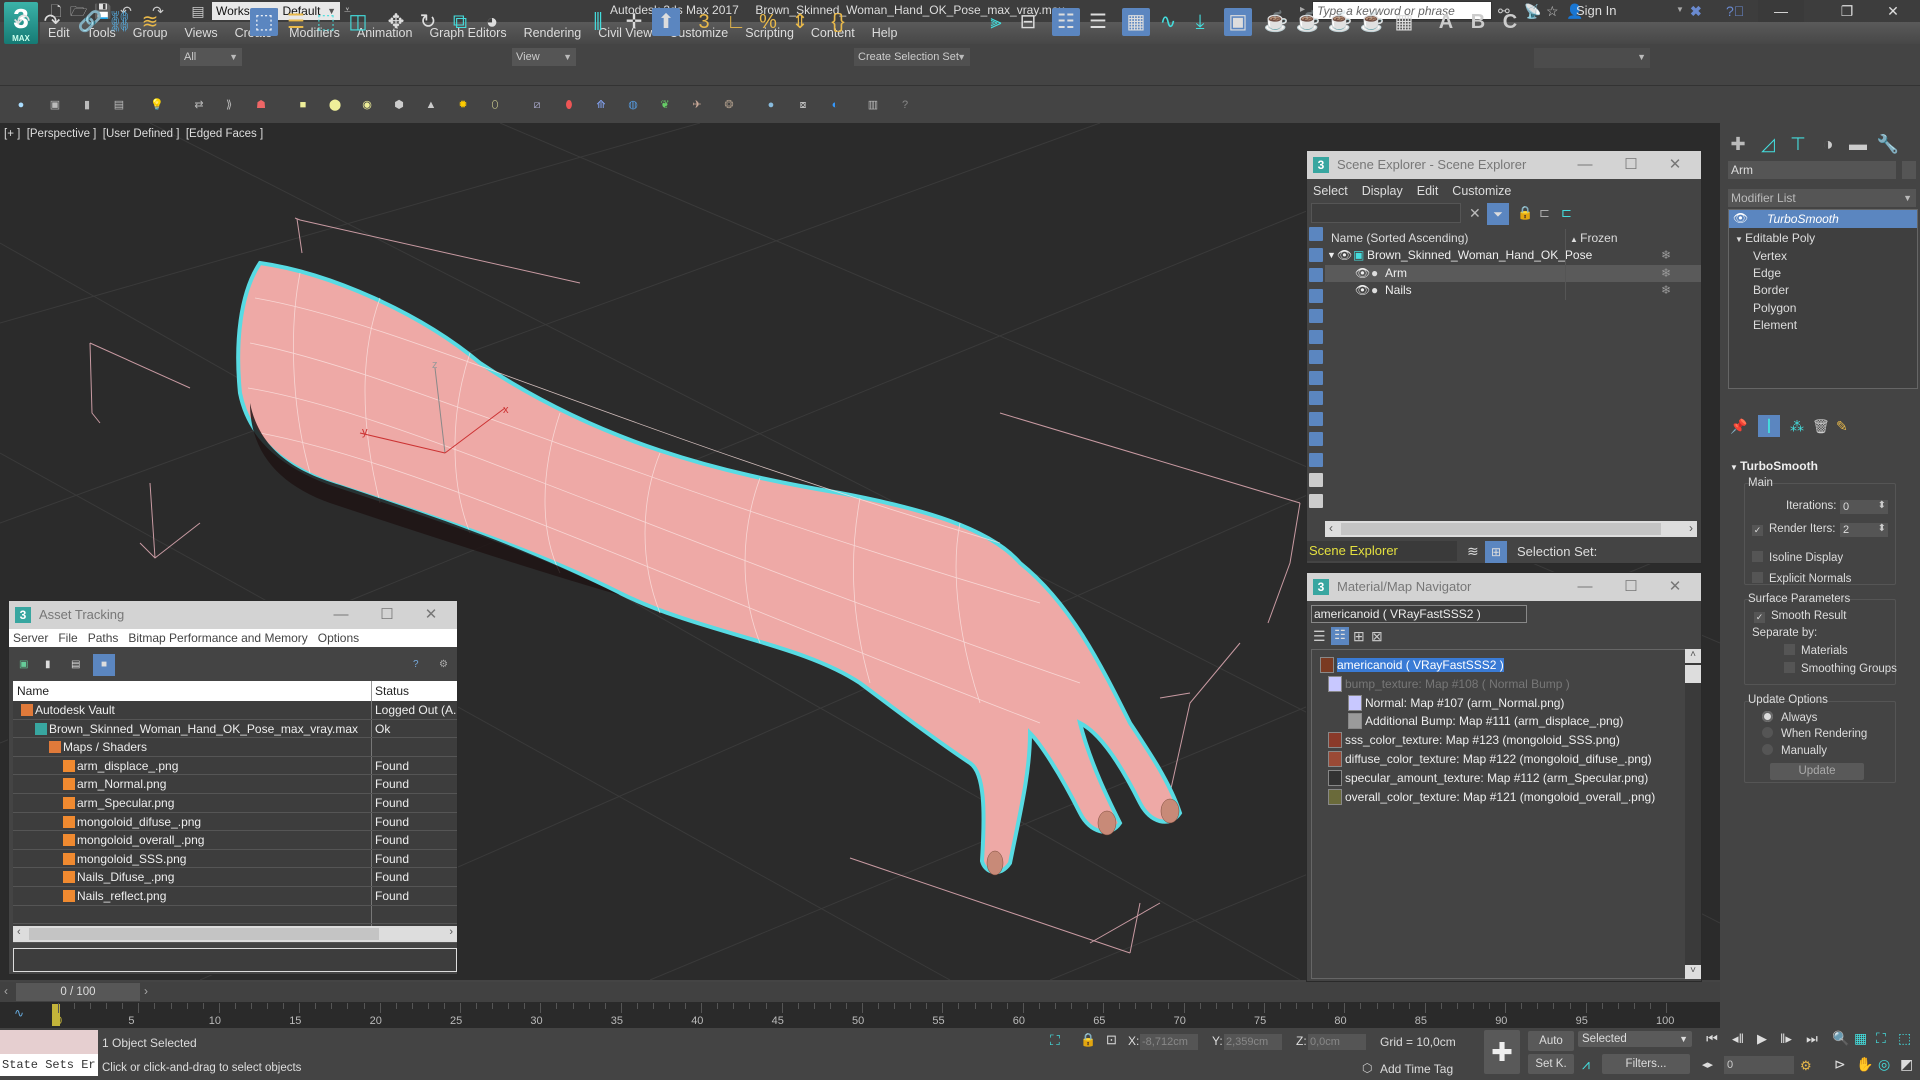 The image size is (1920, 1080). I want to click on containers-a-icon: A, so click(1446, 22).